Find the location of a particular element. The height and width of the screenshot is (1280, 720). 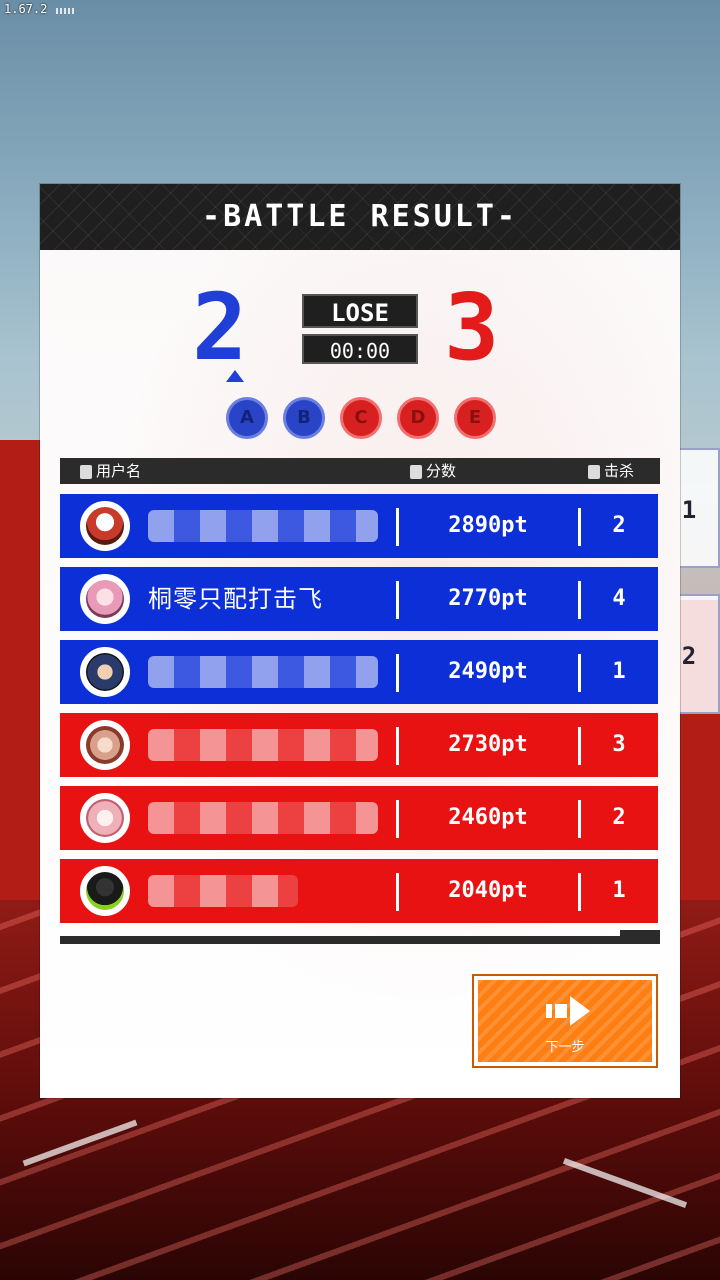

capture-point-label: D is located at coordinates (418, 417).